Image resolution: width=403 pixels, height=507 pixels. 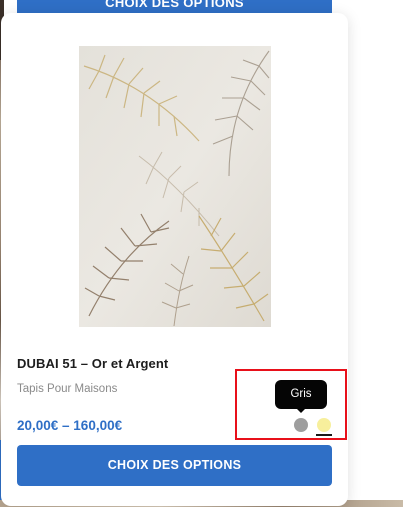 What do you see at coordinates (70, 425) in the screenshot?
I see `product-price: 20,00€ – 160,00€` at bounding box center [70, 425].